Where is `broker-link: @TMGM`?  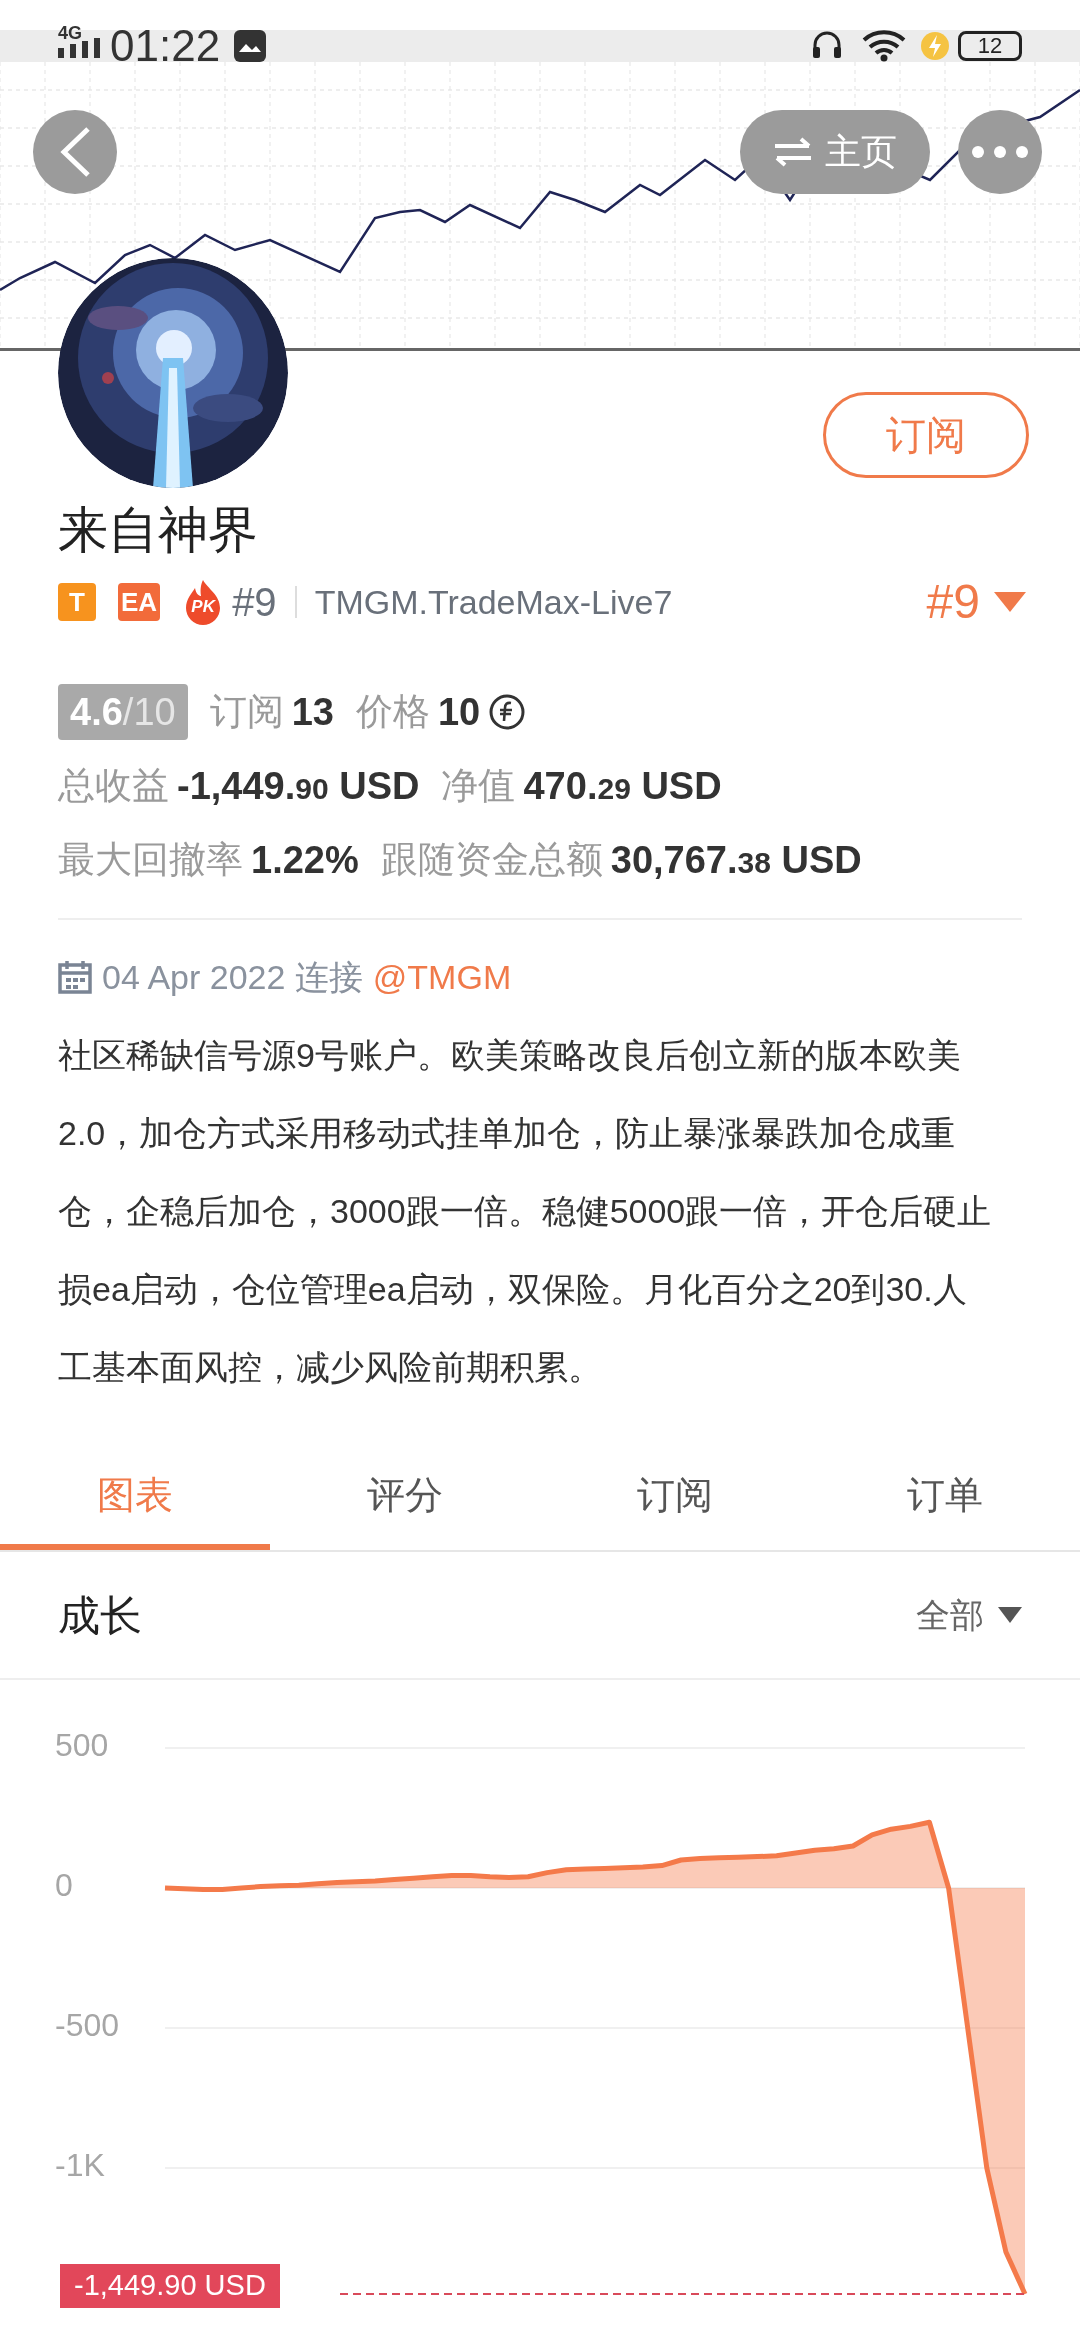 broker-link: @TMGM is located at coordinates (442, 977).